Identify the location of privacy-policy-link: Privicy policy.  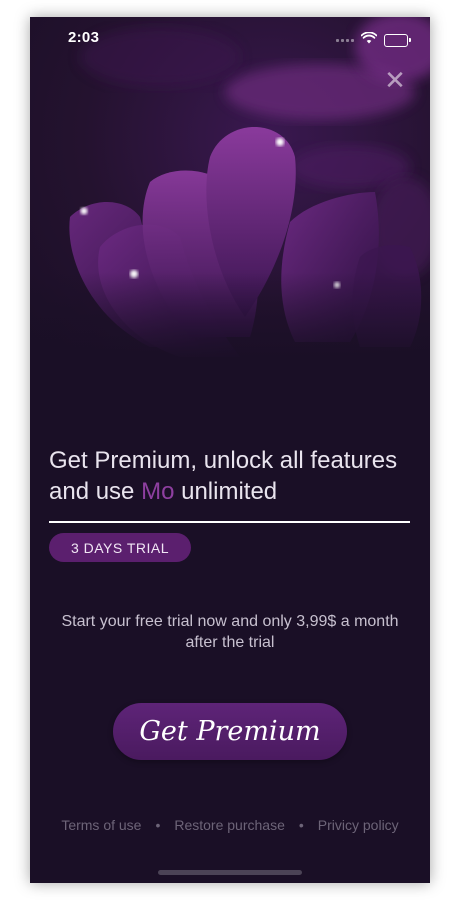
(358, 825).